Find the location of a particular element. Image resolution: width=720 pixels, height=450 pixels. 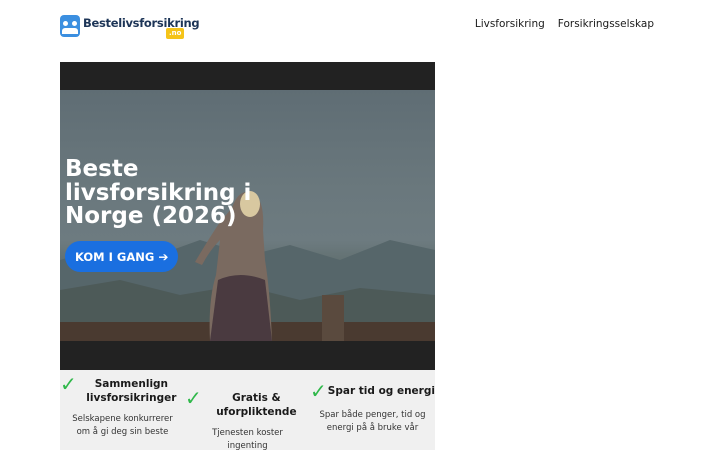

logo-badge: .no is located at coordinates (175, 33).